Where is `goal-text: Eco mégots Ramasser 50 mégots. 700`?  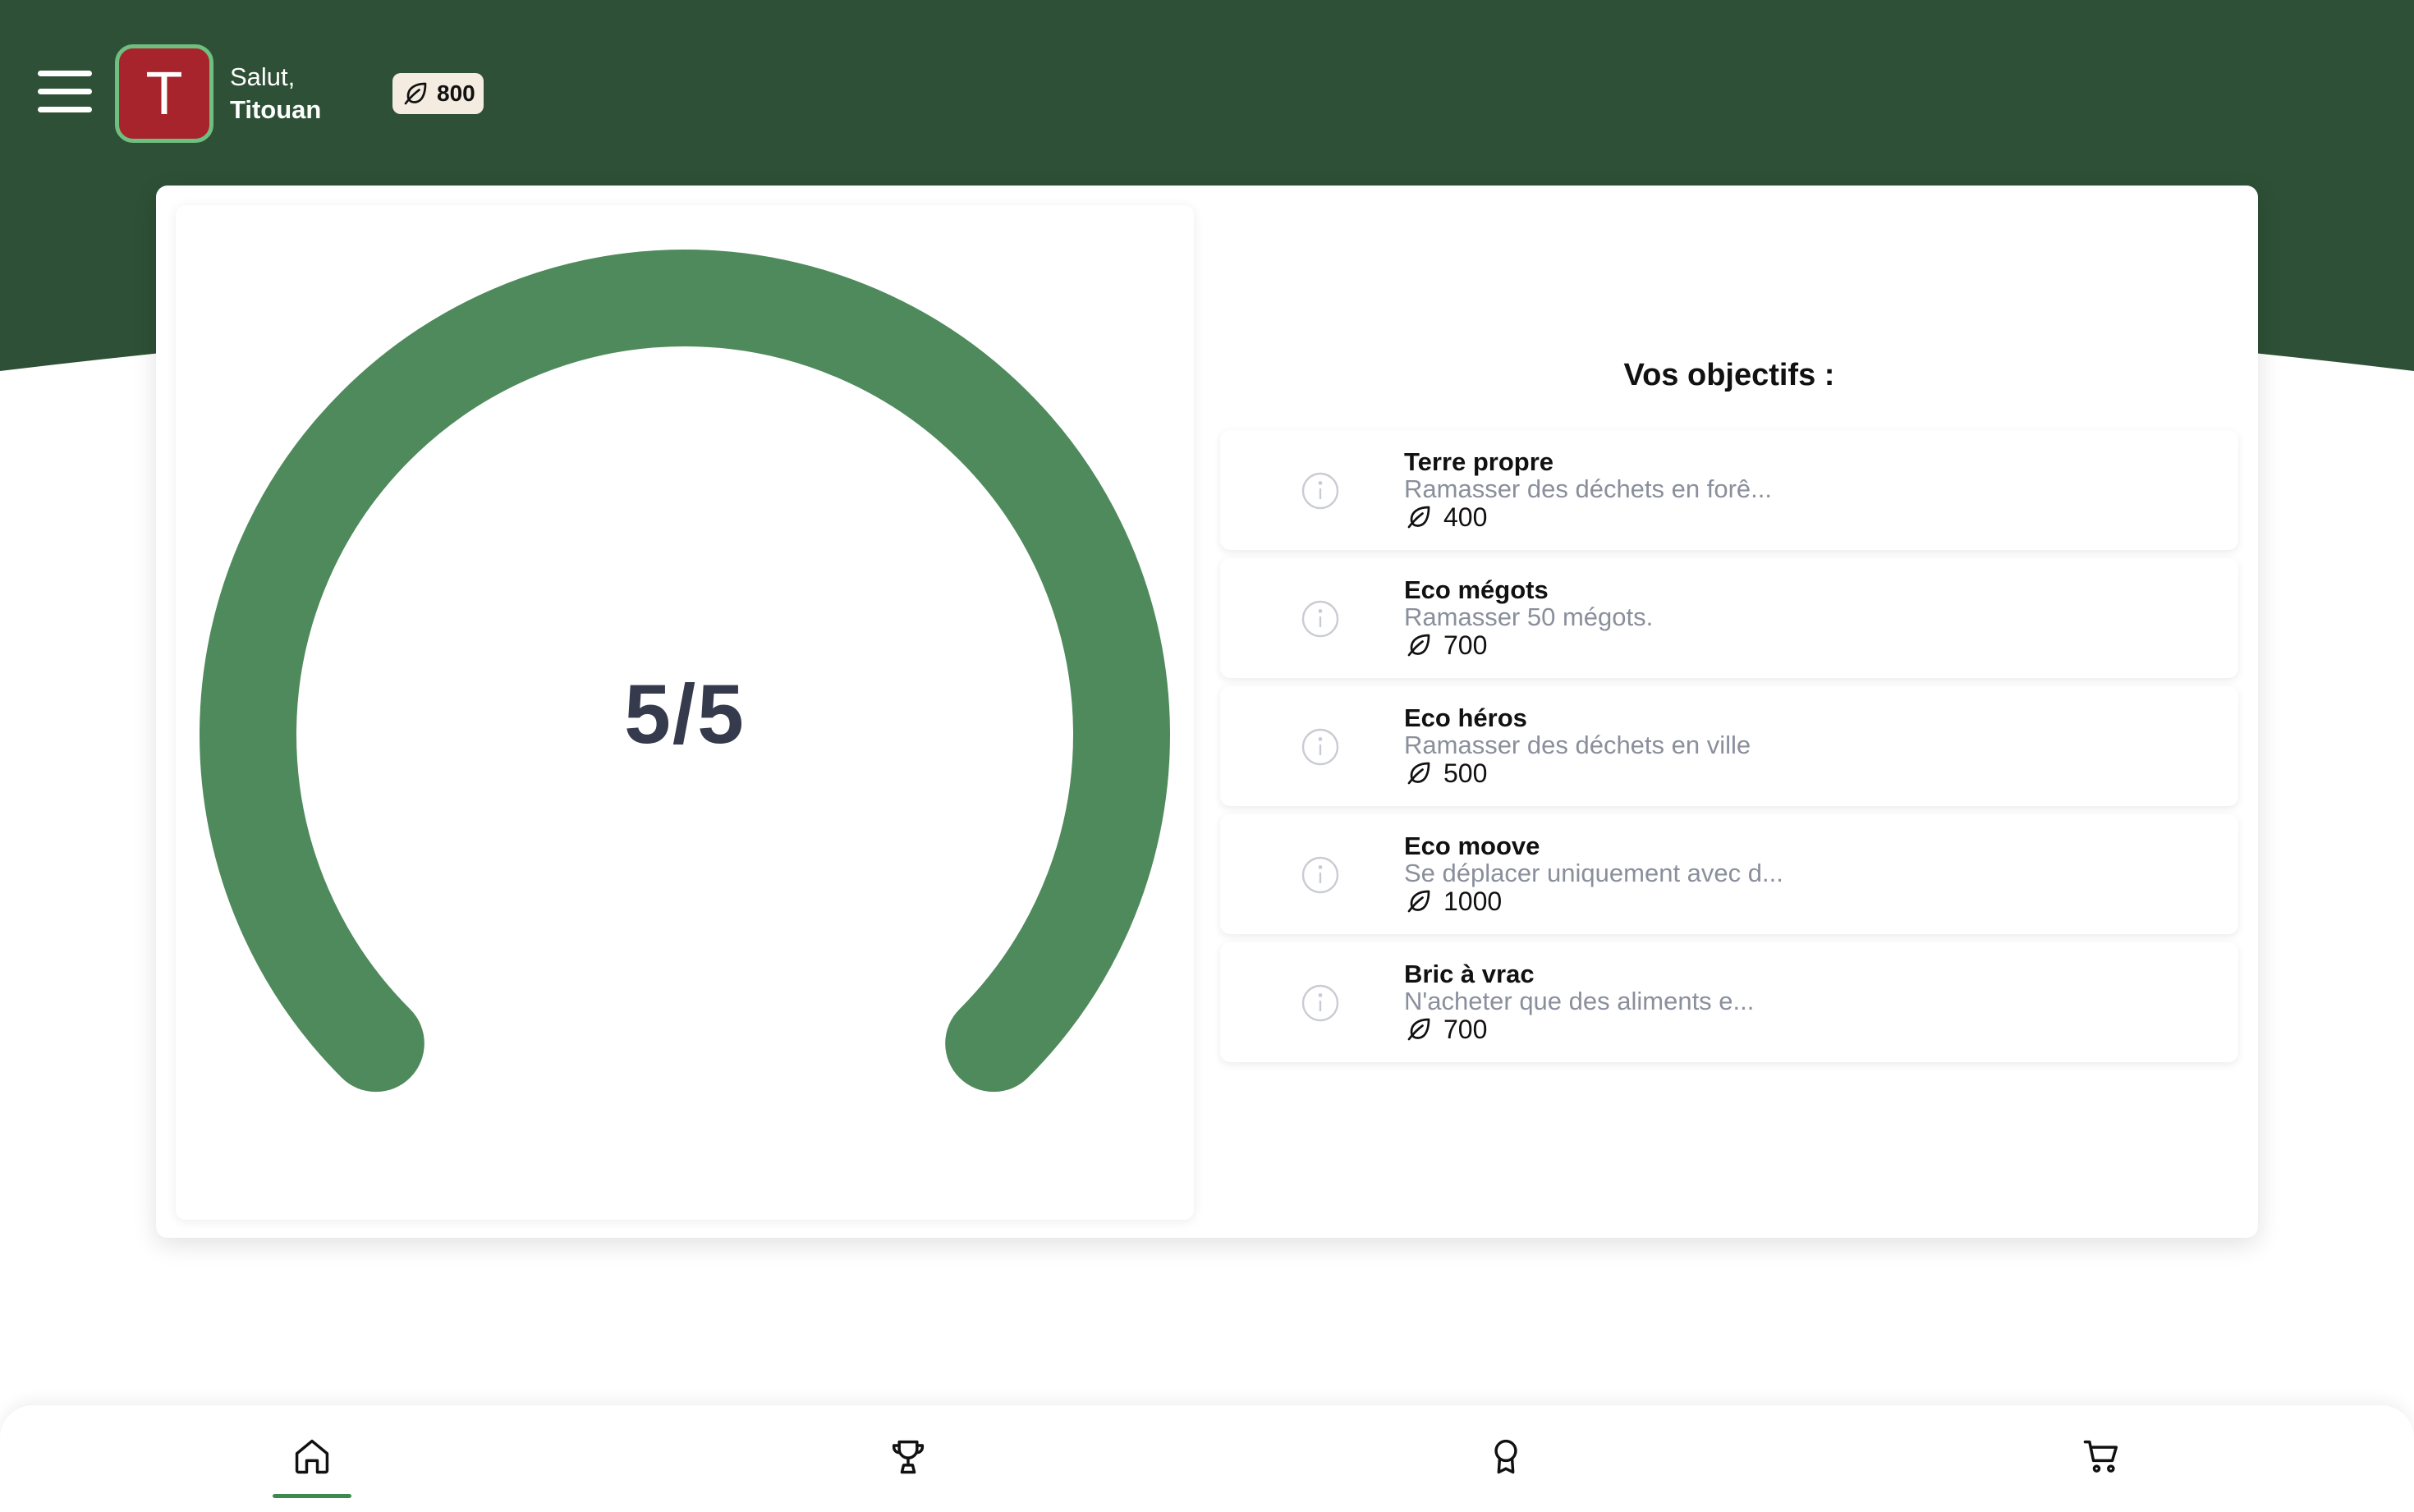
goal-text: Eco mégots Ramasser 50 mégots. 700 is located at coordinates (1529, 618).